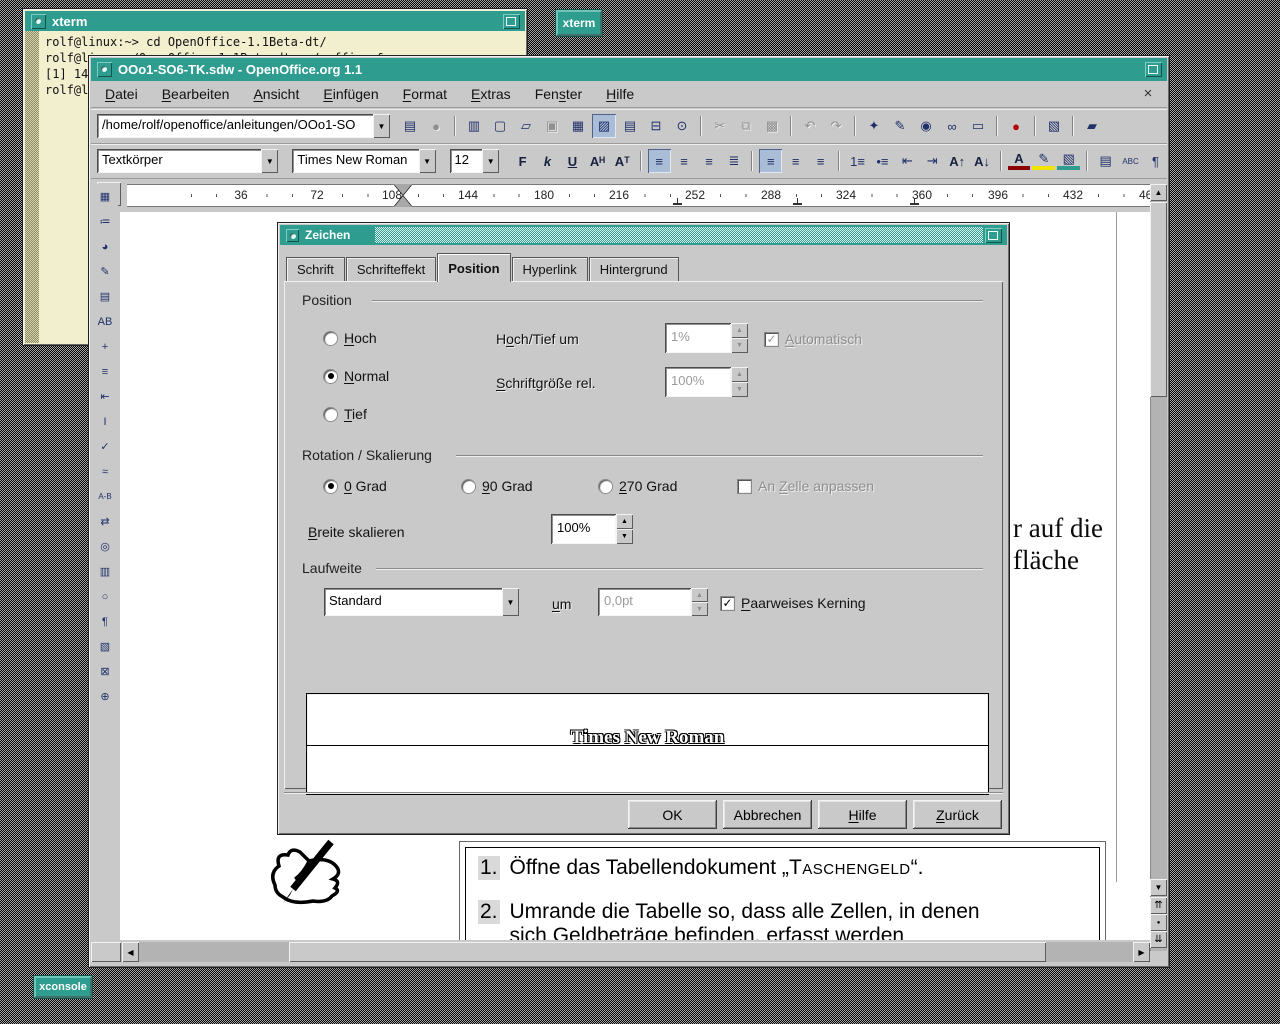 The height and width of the screenshot is (1024, 1280). What do you see at coordinates (105, 646) in the screenshot?
I see `graphics-on-off-icon: ▧` at bounding box center [105, 646].